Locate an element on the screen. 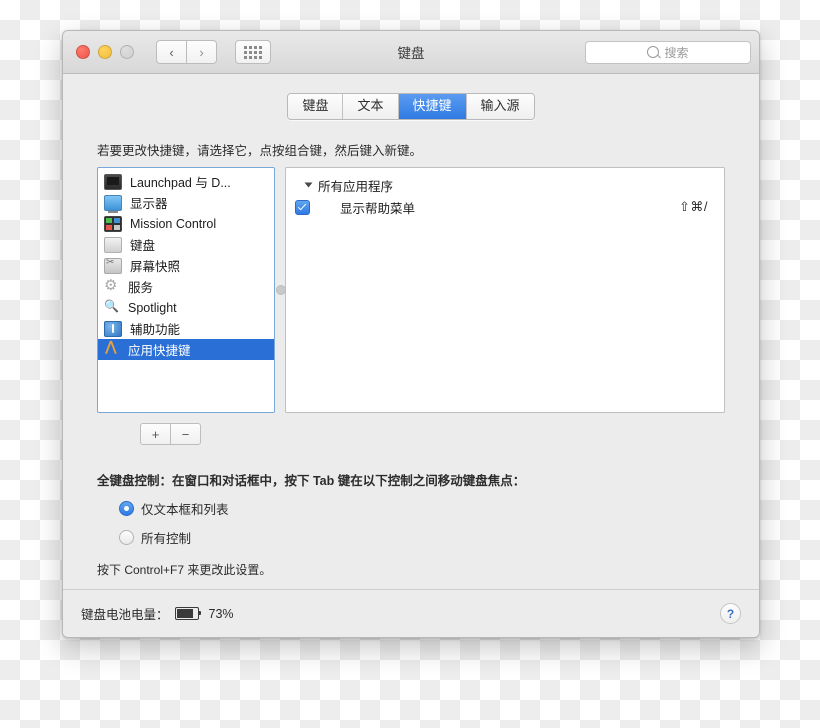 The width and height of the screenshot is (820, 728). sidebar-item-mission-control: Mission Control is located at coordinates (186, 223).